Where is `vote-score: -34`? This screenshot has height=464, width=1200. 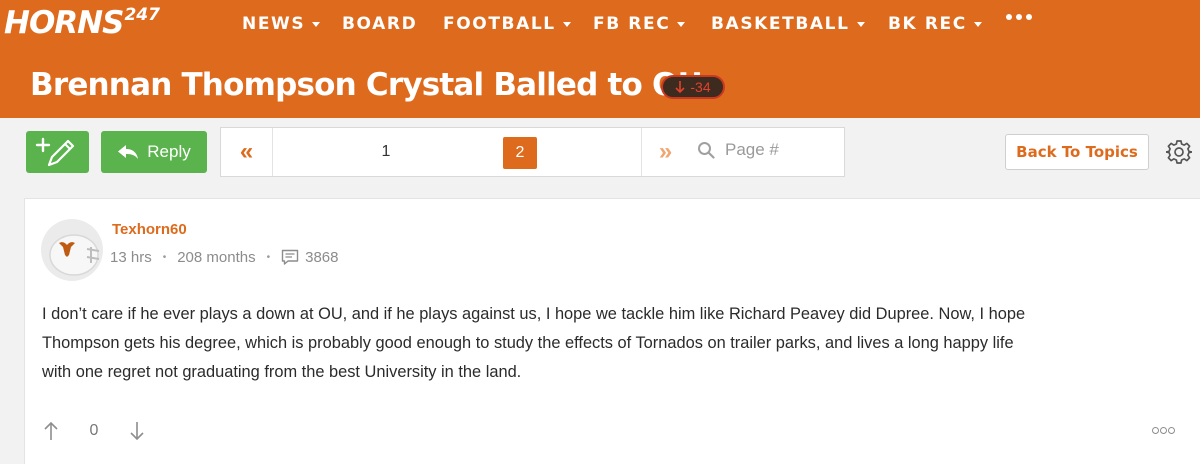 vote-score: -34 is located at coordinates (700, 87).